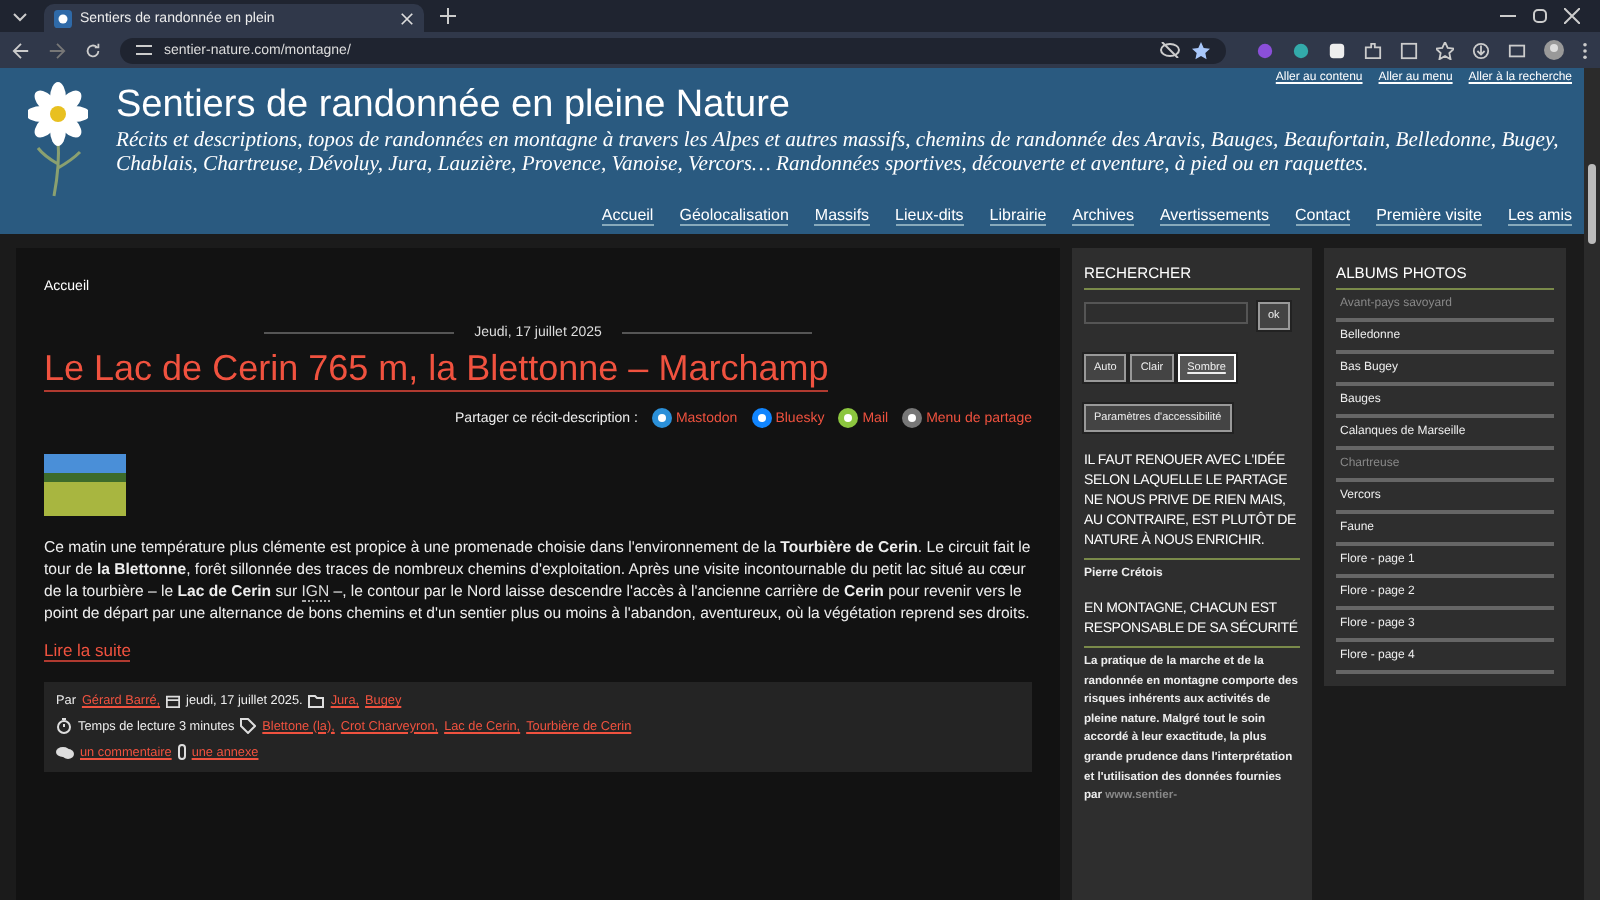 Image resolution: width=1600 pixels, height=900 pixels. Describe the element at coordinates (64, 726) in the screenshot. I see `stopwatch-icon` at that location.